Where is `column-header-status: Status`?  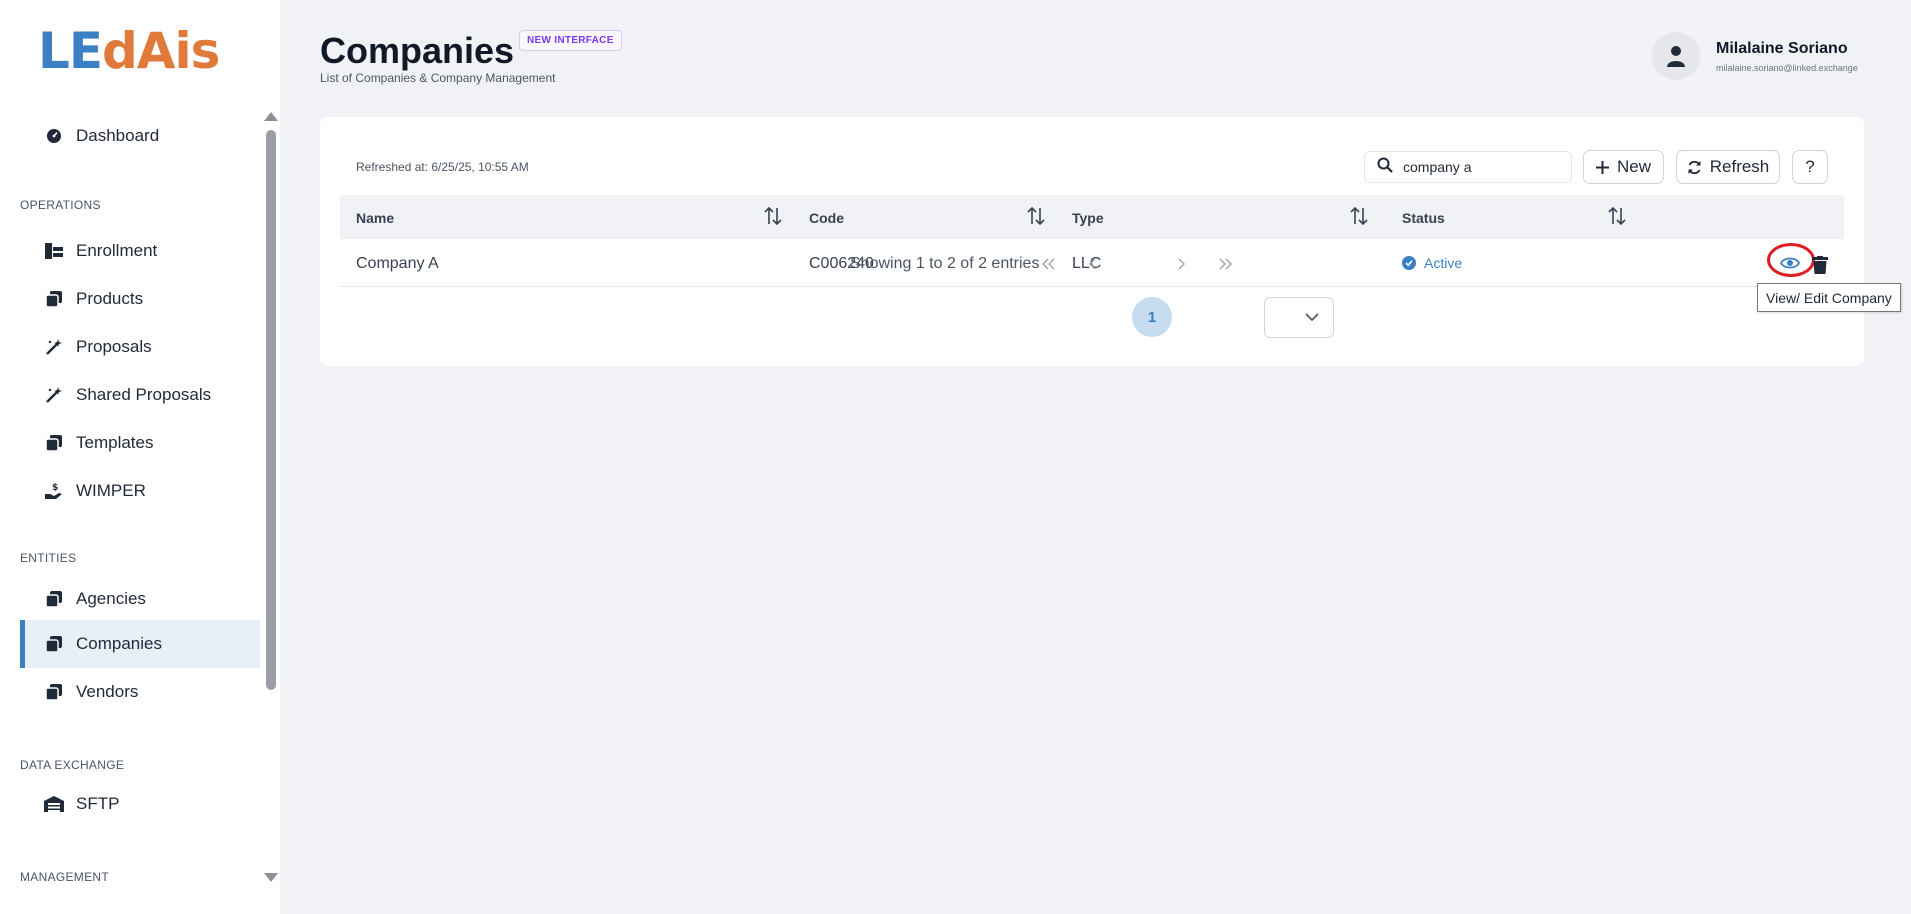 column-header-status: Status is located at coordinates (1423, 218).